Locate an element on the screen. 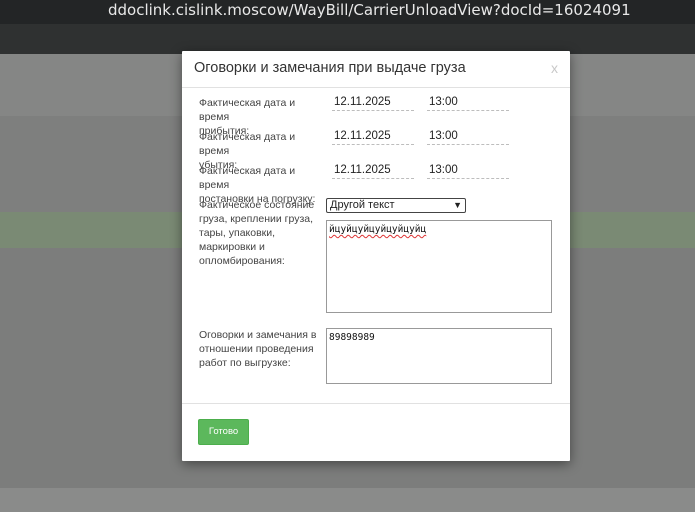 The image size is (695, 512). departure-date-field: 12.11.2025 is located at coordinates (373, 137).